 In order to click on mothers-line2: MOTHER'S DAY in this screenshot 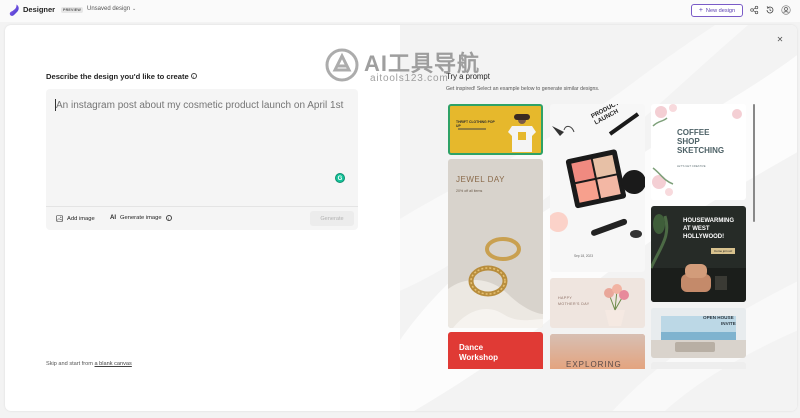, I will do `click(574, 304)`.